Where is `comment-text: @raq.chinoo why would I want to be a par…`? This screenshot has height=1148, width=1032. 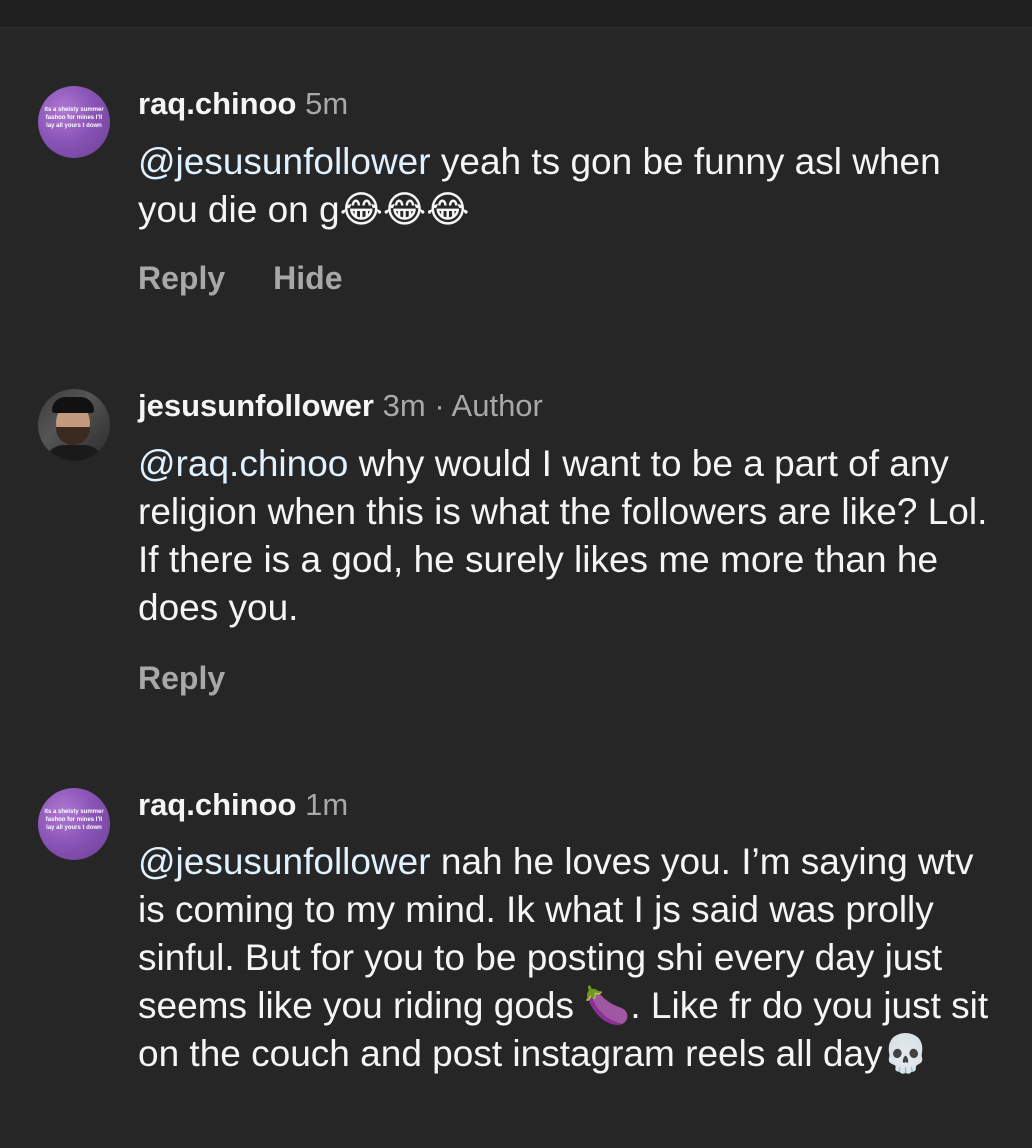 comment-text: @raq.chinoo why would I want to be a par… is located at coordinates (573, 536).